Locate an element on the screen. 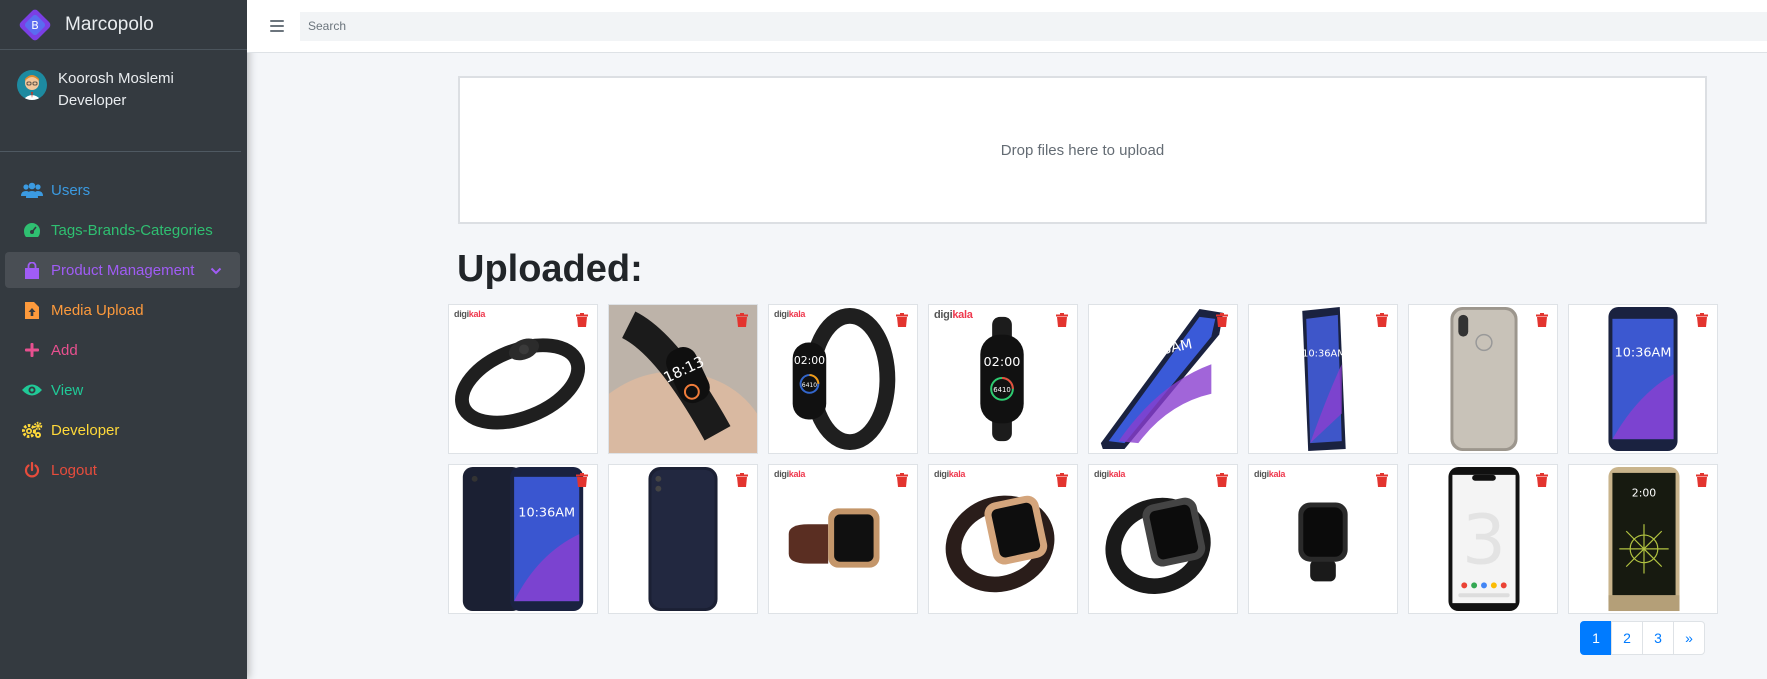  image-tile: 18:13 is located at coordinates (683, 379).